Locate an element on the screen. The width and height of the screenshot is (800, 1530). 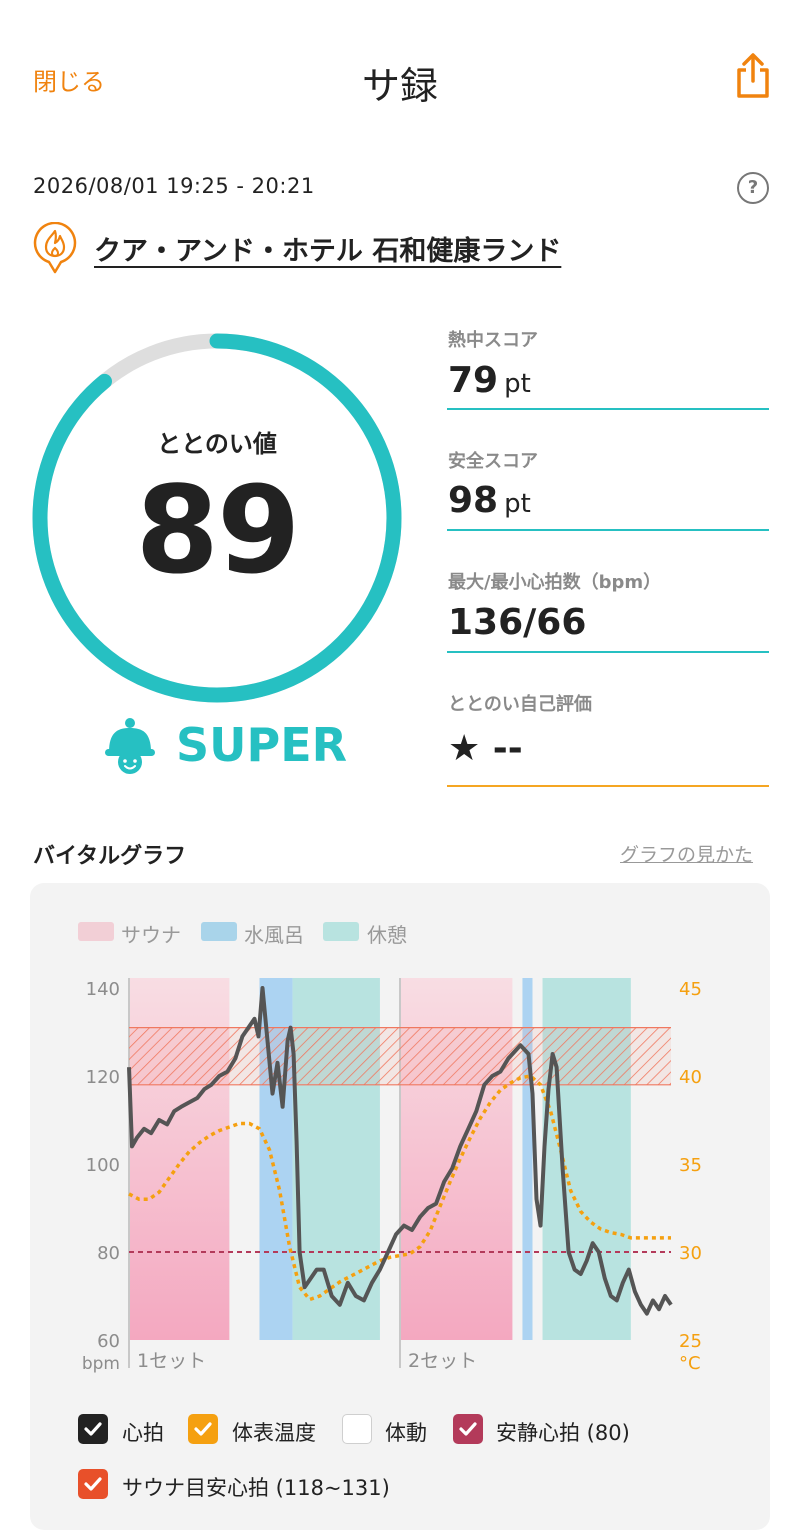
y-left-tick: 120 is located at coordinates (103, 1077).